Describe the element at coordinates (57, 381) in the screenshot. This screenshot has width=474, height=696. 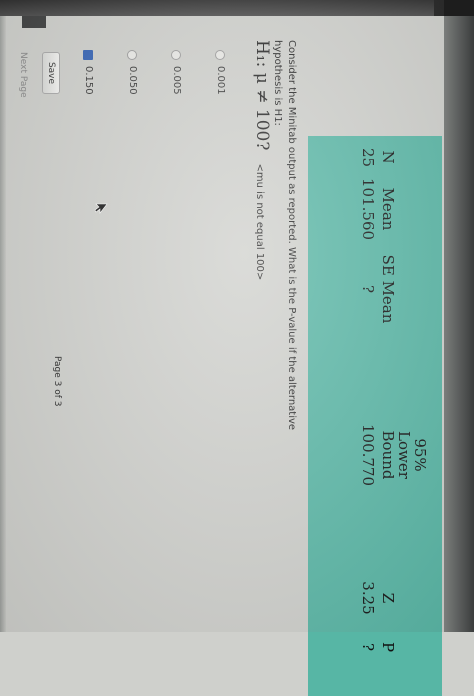
I see `page-counter: Page 3 of 3` at that location.